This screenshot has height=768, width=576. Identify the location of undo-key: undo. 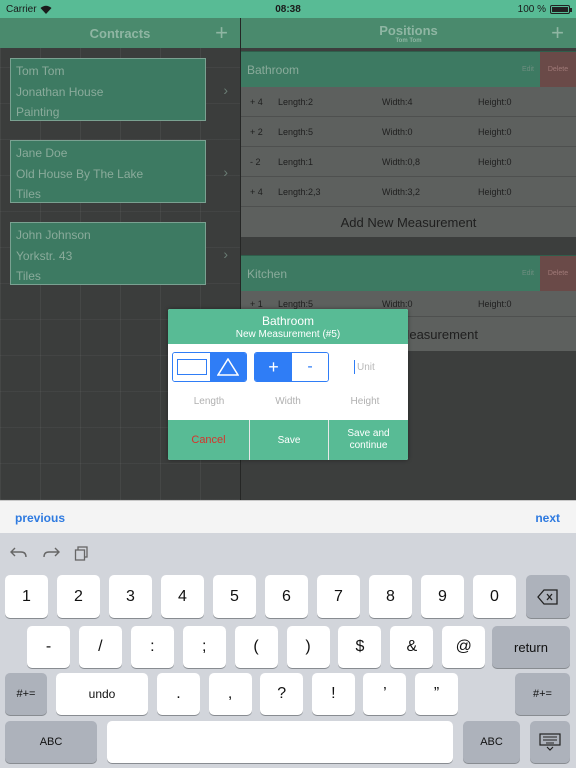
(102, 694).